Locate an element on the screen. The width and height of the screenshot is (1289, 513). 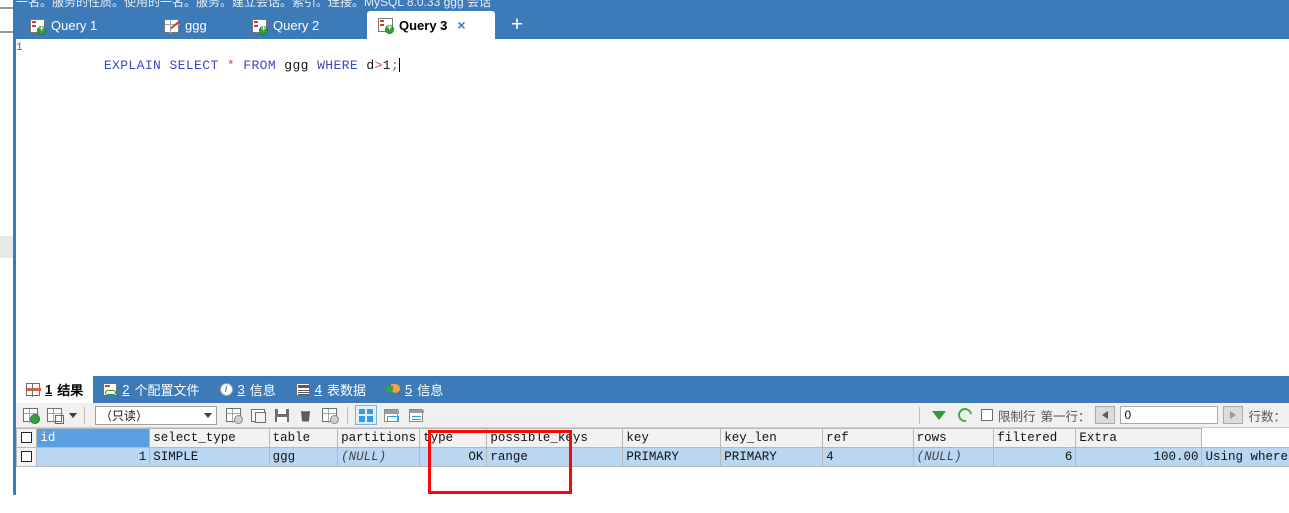
tab-query-3: Query 3 × is located at coordinates (431, 25).